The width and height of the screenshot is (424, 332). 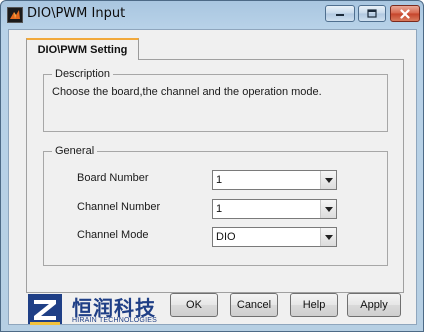 I want to click on window-title: DIO\PWM Input, so click(x=76, y=13).